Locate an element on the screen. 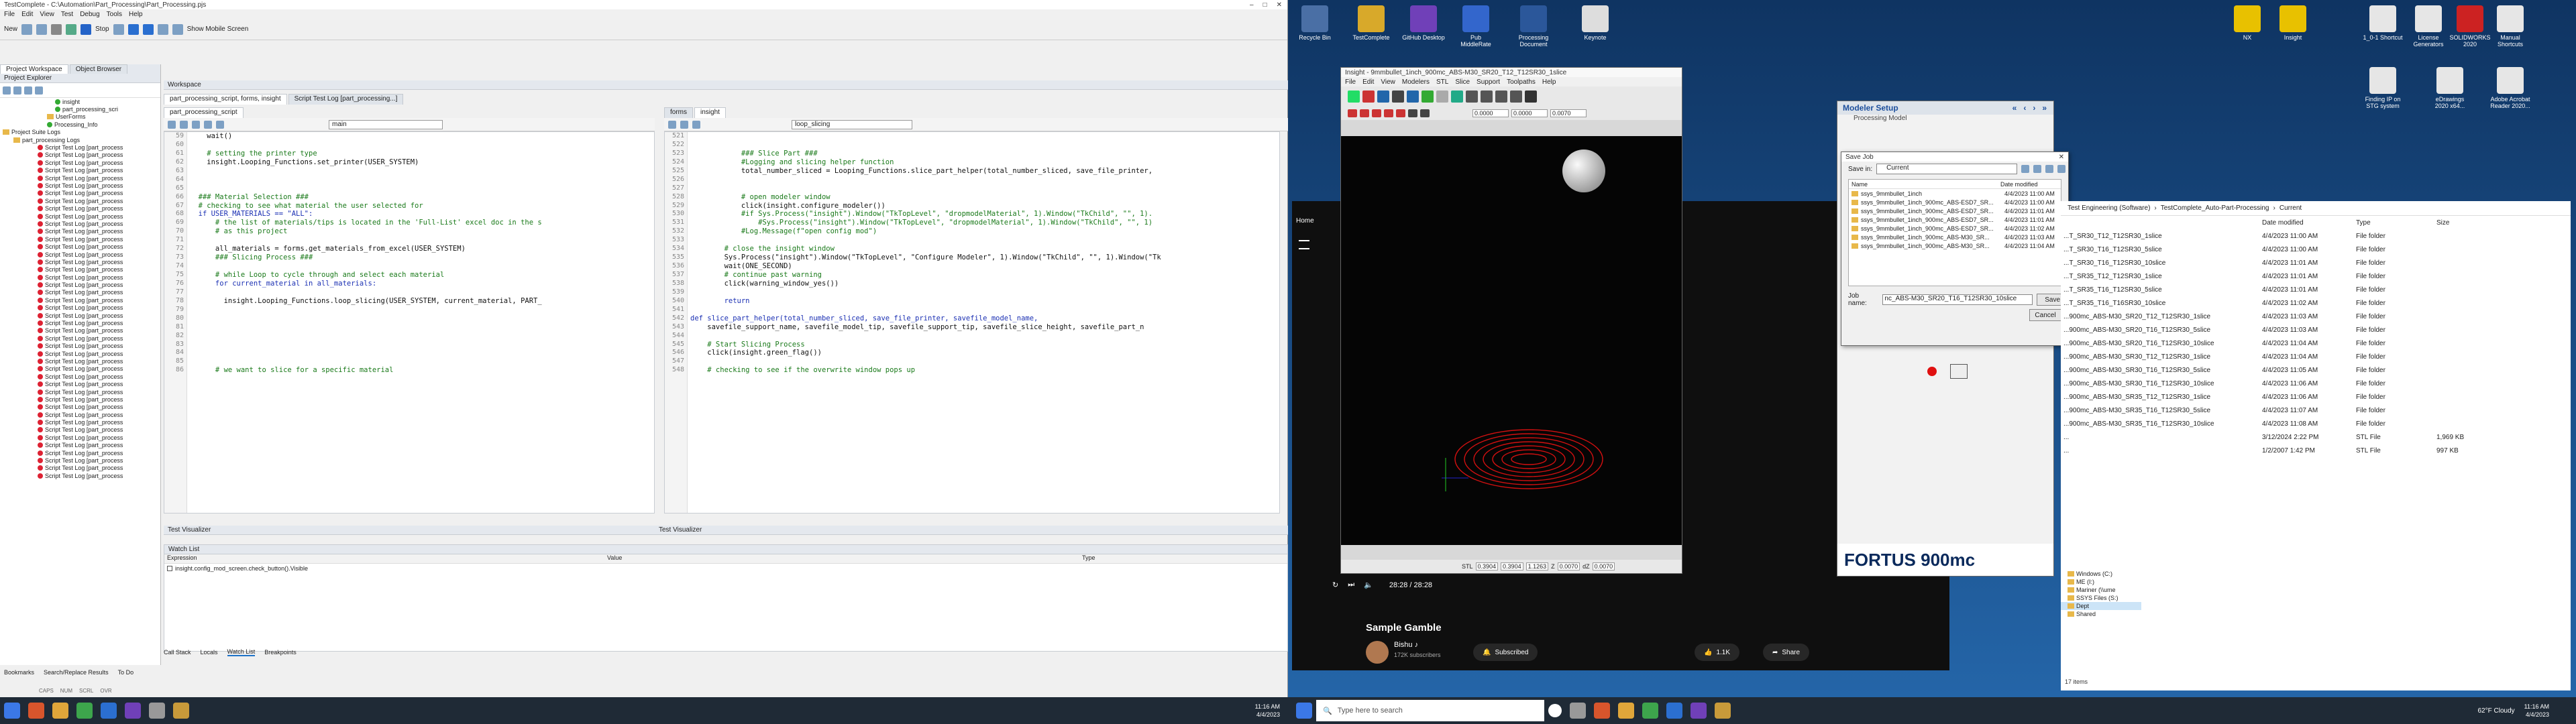  menu-item: Tools is located at coordinates (114, 14).